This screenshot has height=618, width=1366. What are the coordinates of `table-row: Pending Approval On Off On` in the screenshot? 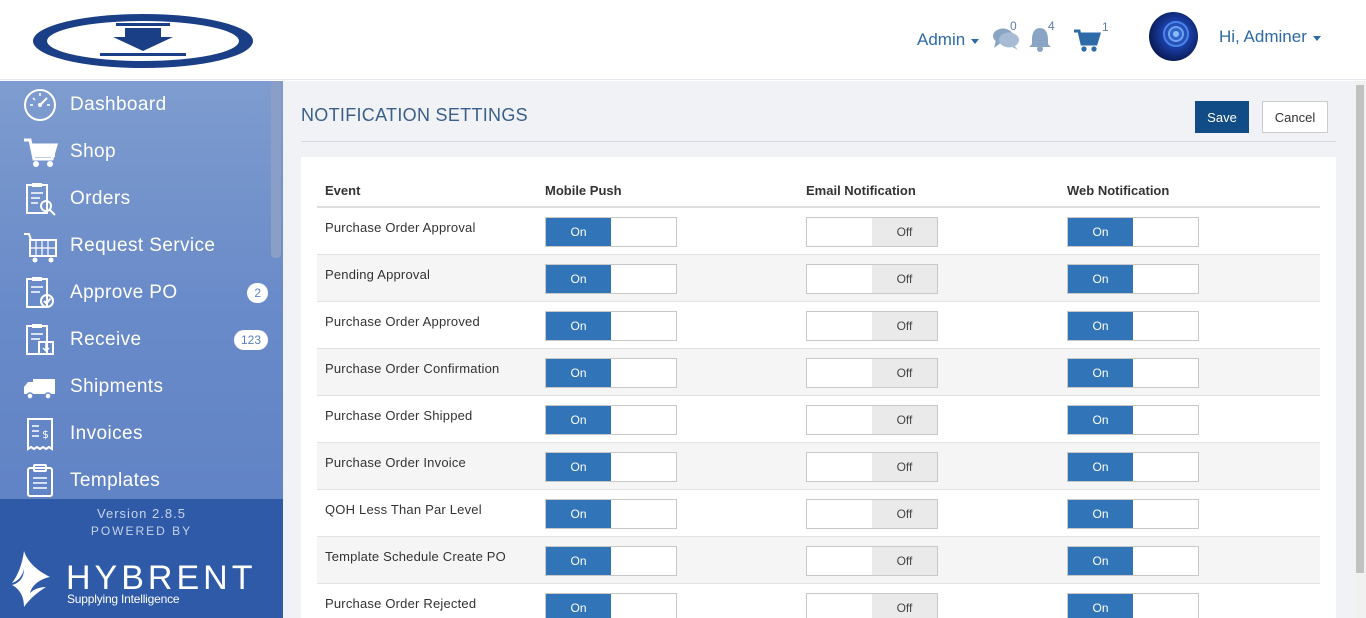 It's located at (818, 278).